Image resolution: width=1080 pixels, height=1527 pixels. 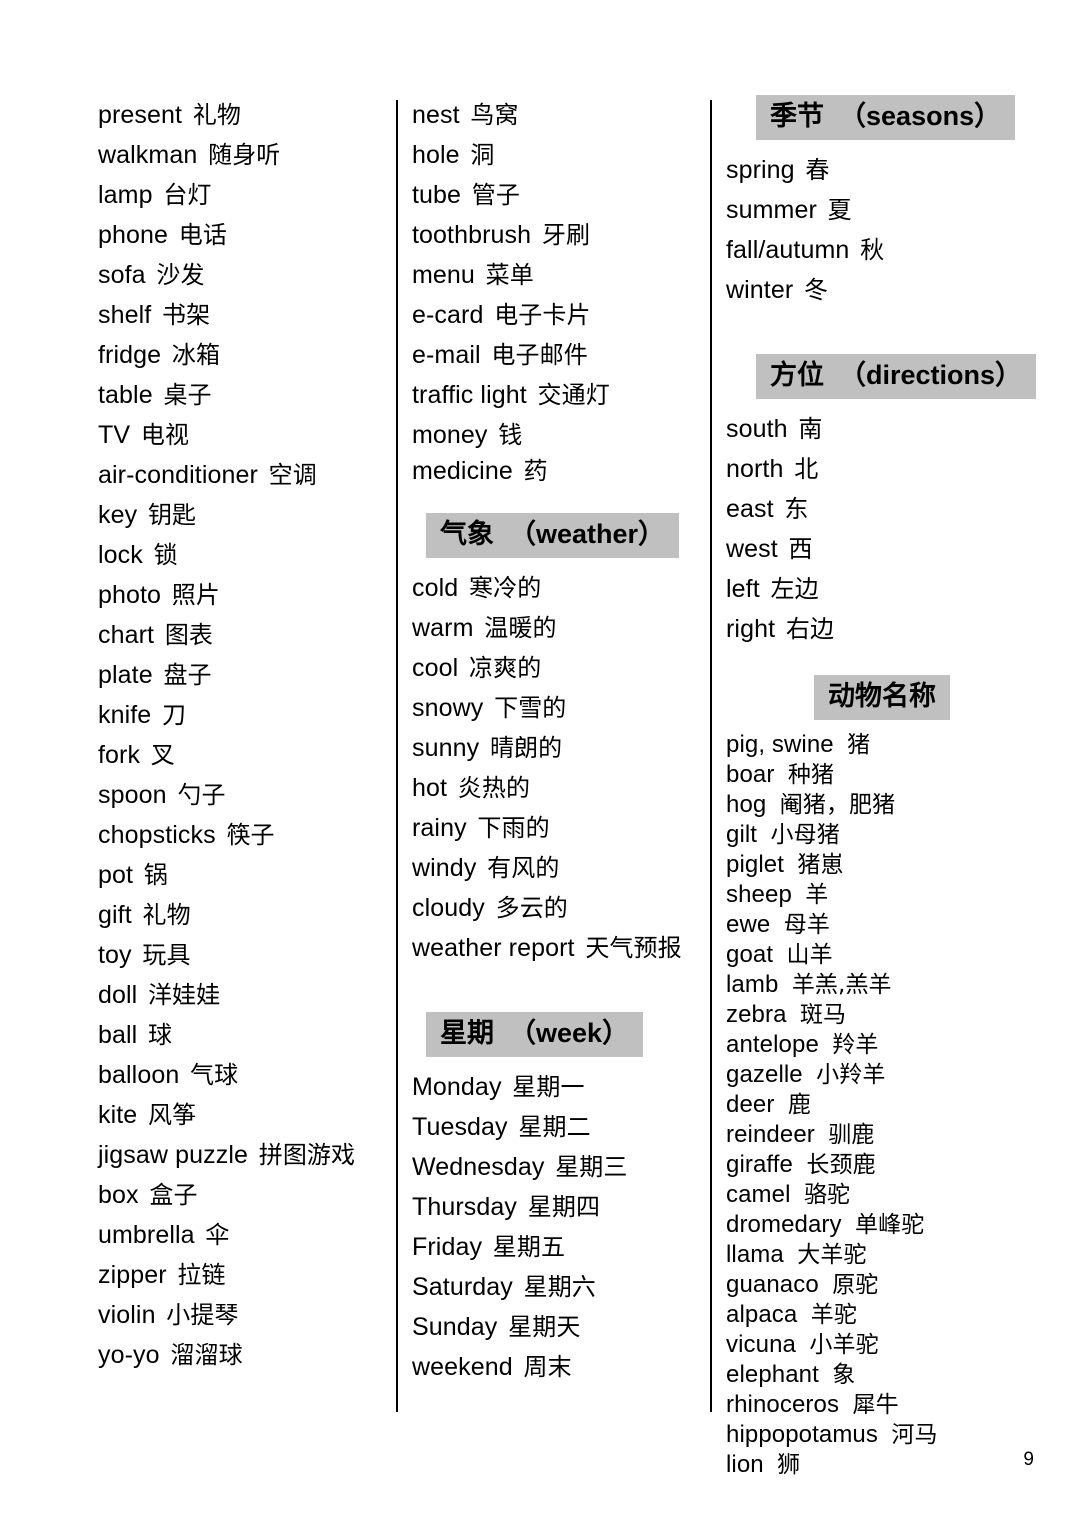 What do you see at coordinates (750, 774) in the screenshot?
I see `entry-english: boar` at bounding box center [750, 774].